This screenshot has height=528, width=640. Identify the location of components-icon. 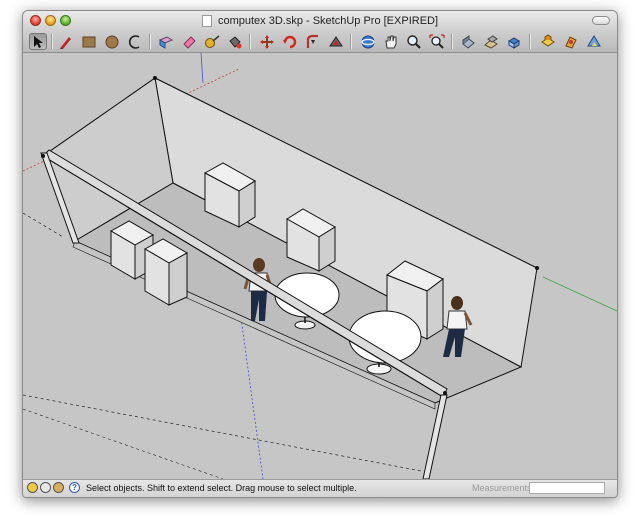
(548, 41).